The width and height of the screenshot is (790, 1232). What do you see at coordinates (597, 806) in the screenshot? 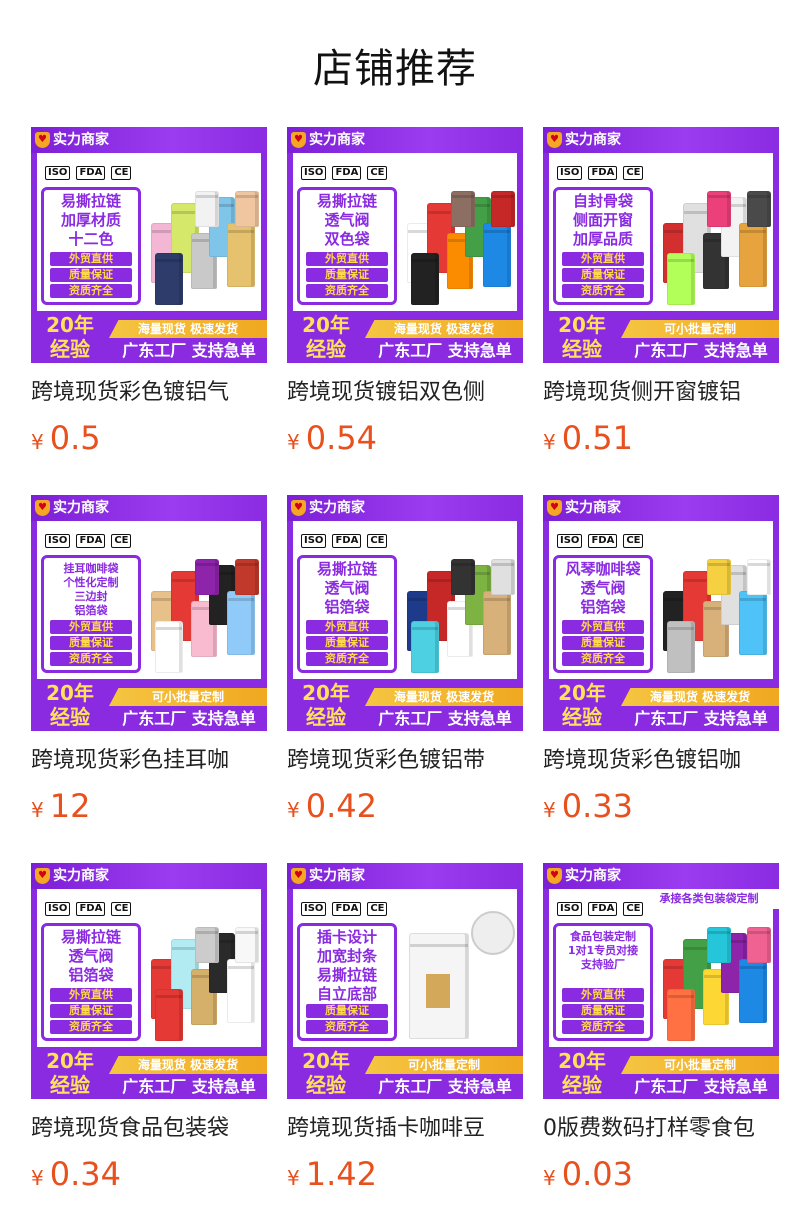
I see `price-value: 0.33` at bounding box center [597, 806].